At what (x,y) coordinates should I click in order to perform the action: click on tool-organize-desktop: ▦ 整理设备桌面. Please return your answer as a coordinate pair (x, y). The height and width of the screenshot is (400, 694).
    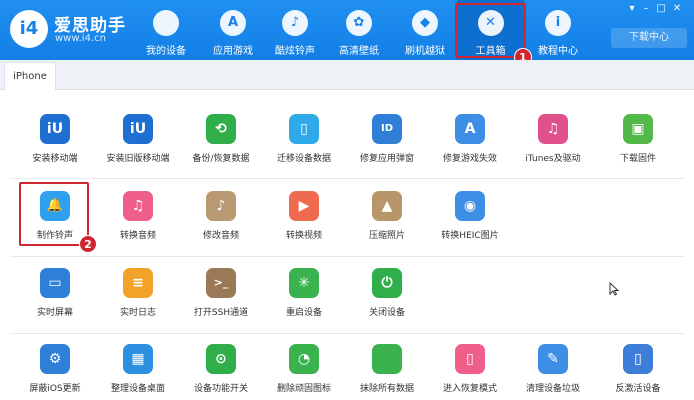
    Looking at the image, I should click on (138, 372).